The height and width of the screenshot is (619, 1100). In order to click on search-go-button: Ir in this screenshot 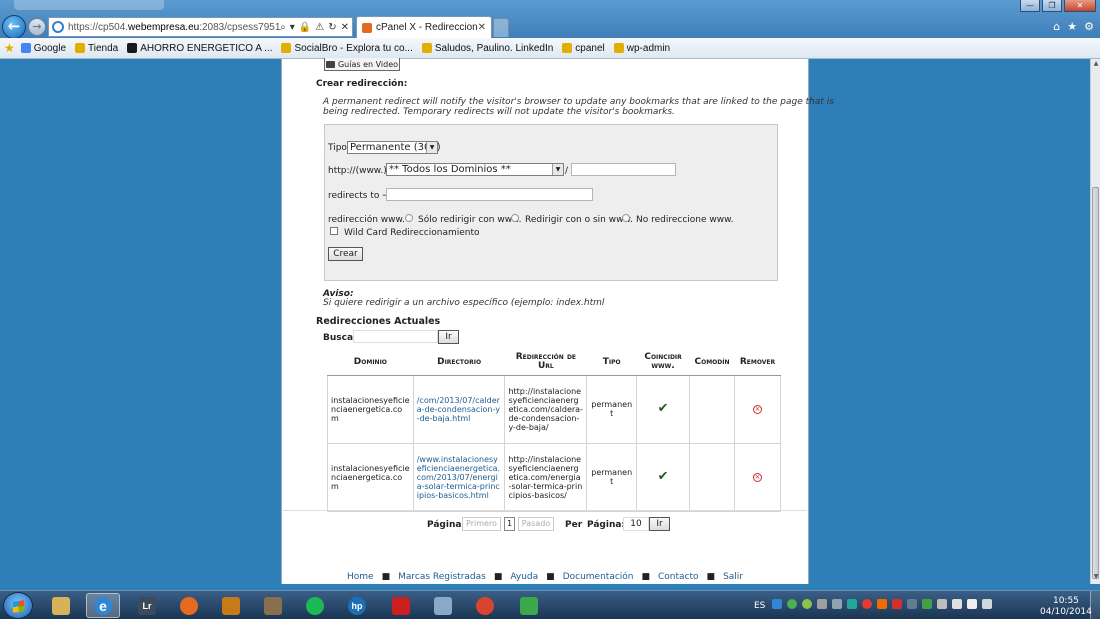, I will do `click(448, 337)`.